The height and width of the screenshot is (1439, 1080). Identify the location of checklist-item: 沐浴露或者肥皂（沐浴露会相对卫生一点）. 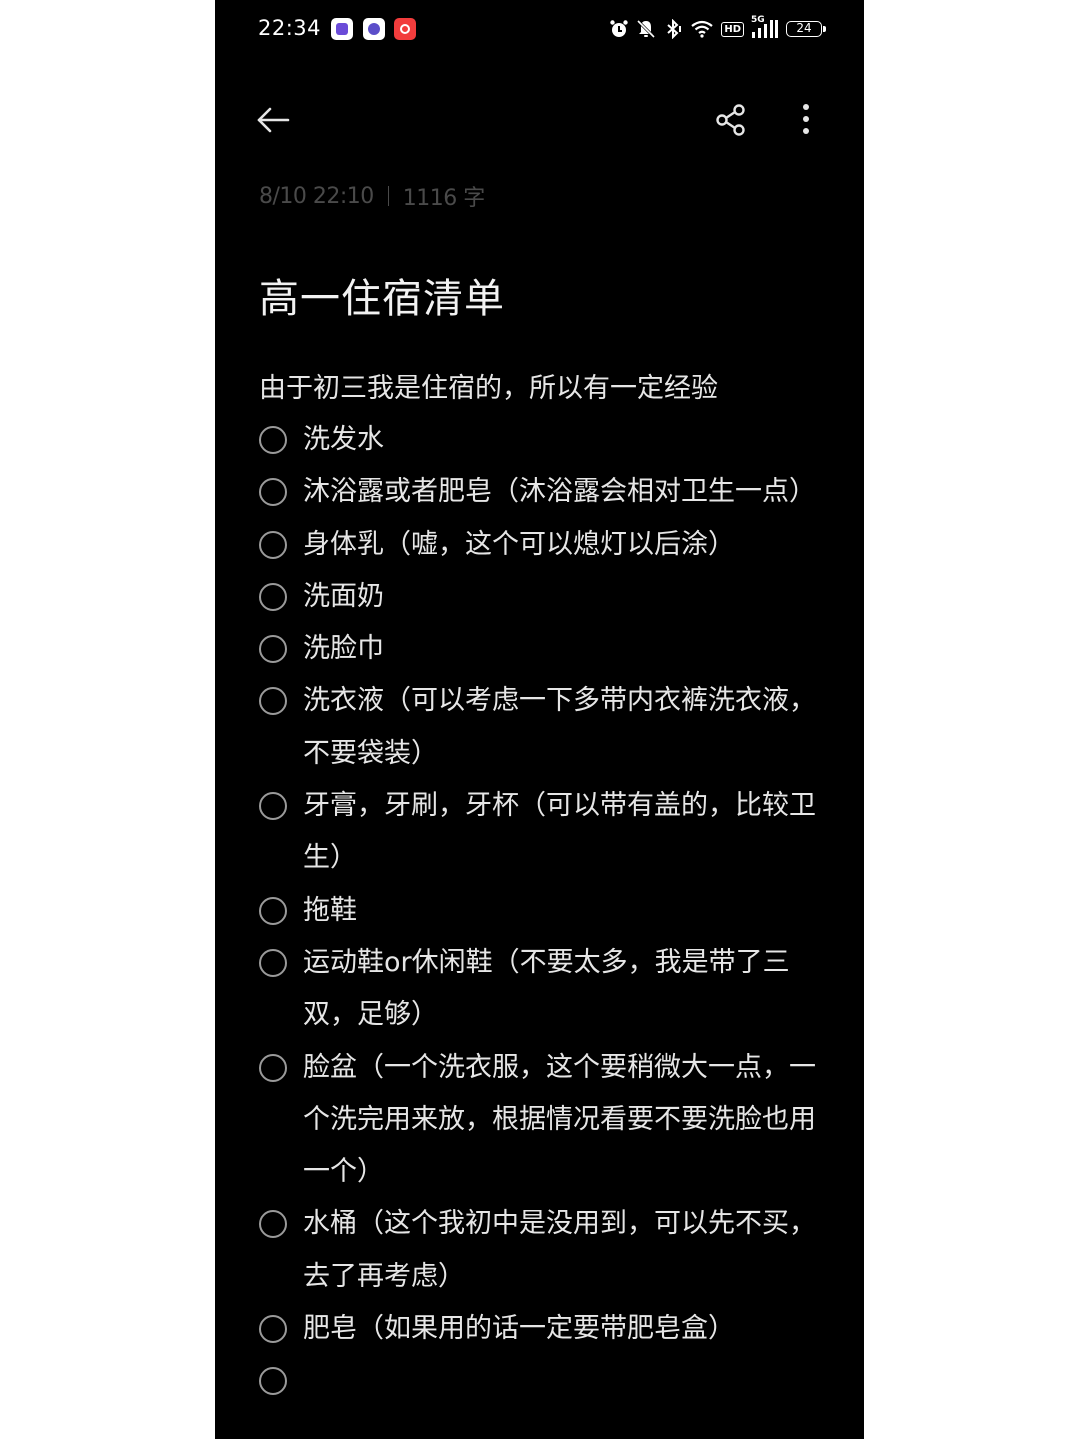
(549, 492).